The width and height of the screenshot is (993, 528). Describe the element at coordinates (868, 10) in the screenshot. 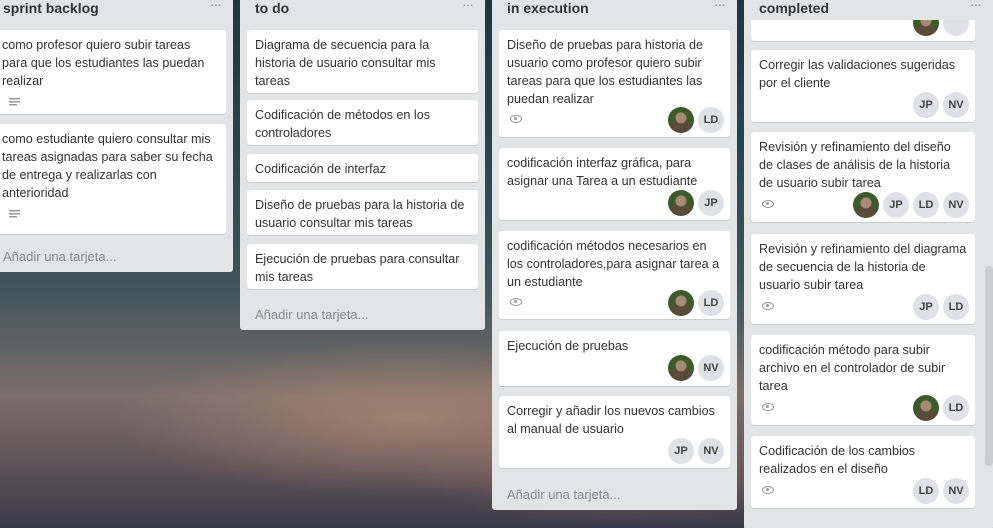

I see `list-header: completed ···` at that location.